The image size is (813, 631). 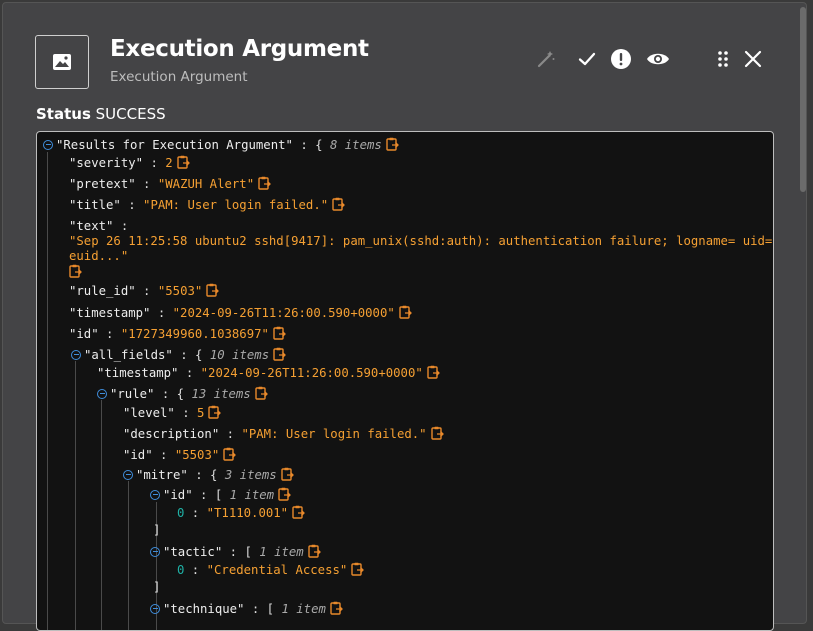 What do you see at coordinates (177, 335) in the screenshot?
I see `tree-node-id: "id" : "1727349960.1038697"` at bounding box center [177, 335].